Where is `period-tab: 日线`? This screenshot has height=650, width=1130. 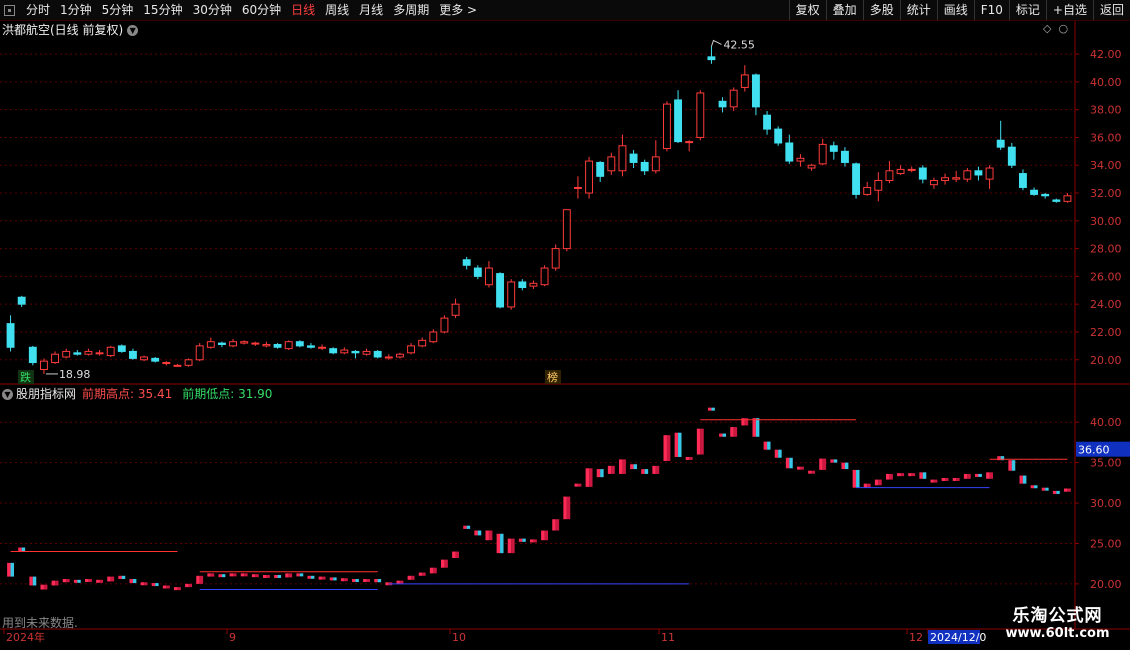 period-tab: 日线 is located at coordinates (303, 10).